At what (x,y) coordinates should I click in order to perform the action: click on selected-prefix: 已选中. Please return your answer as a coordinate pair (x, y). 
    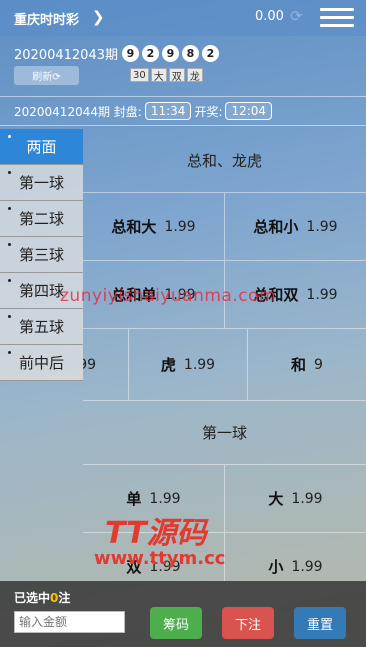
    Looking at the image, I should click on (32, 598).